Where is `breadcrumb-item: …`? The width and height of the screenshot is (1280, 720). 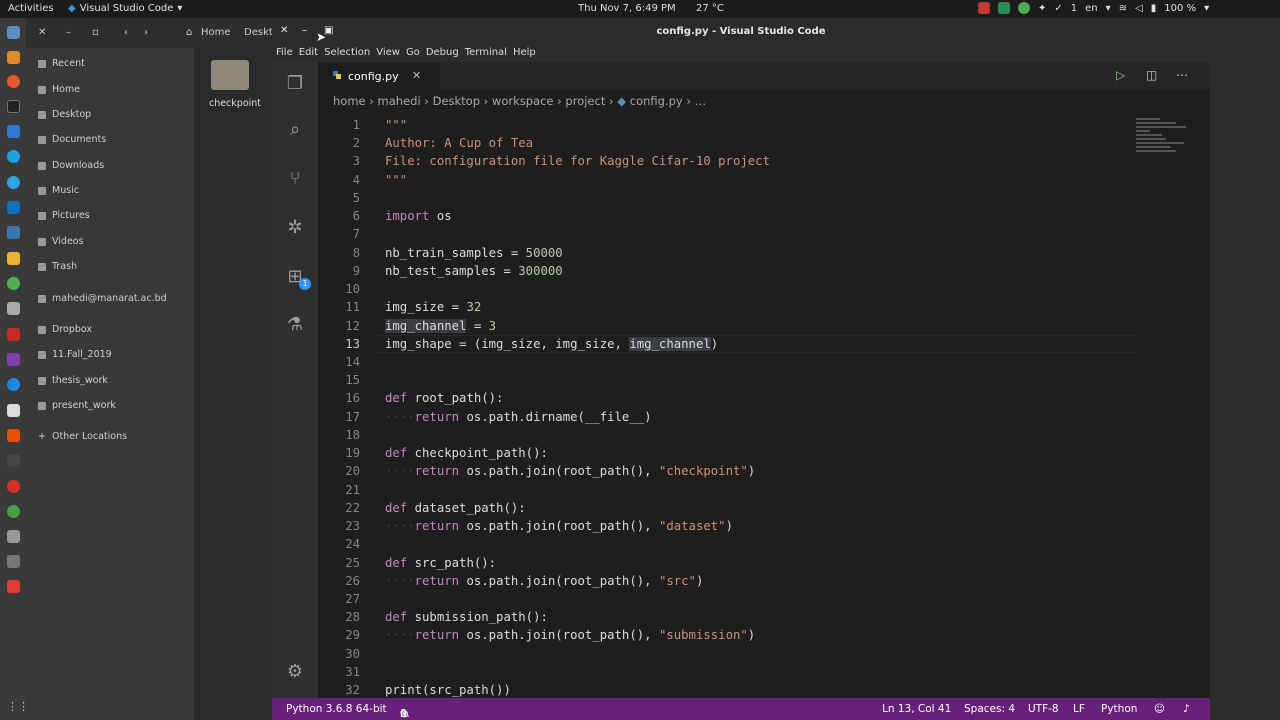
breadcrumb-item: … is located at coordinates (701, 101).